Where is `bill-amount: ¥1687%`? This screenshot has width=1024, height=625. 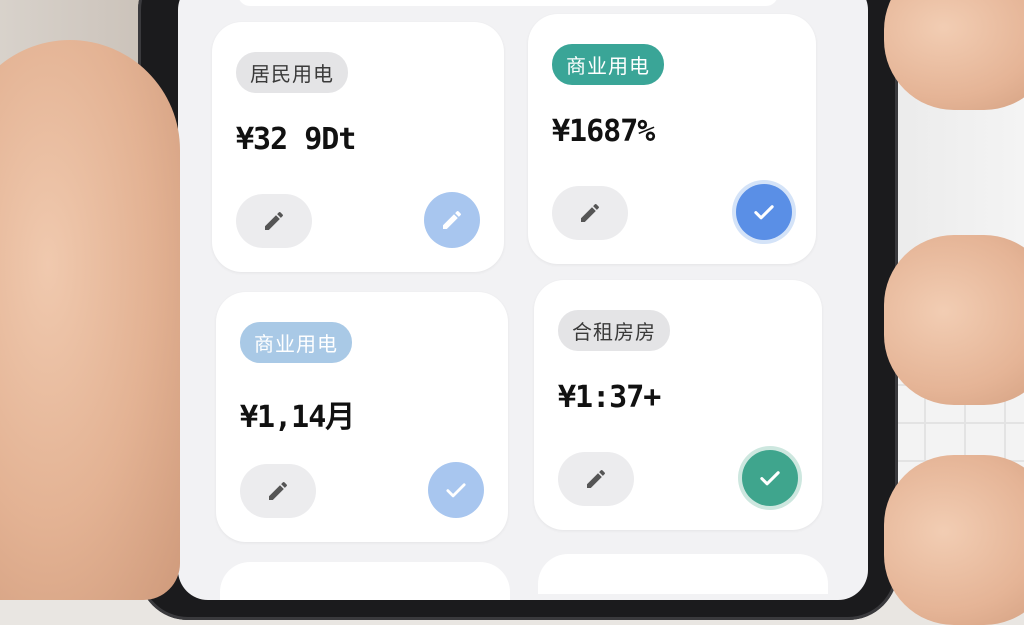
bill-amount: ¥1687% is located at coordinates (603, 131).